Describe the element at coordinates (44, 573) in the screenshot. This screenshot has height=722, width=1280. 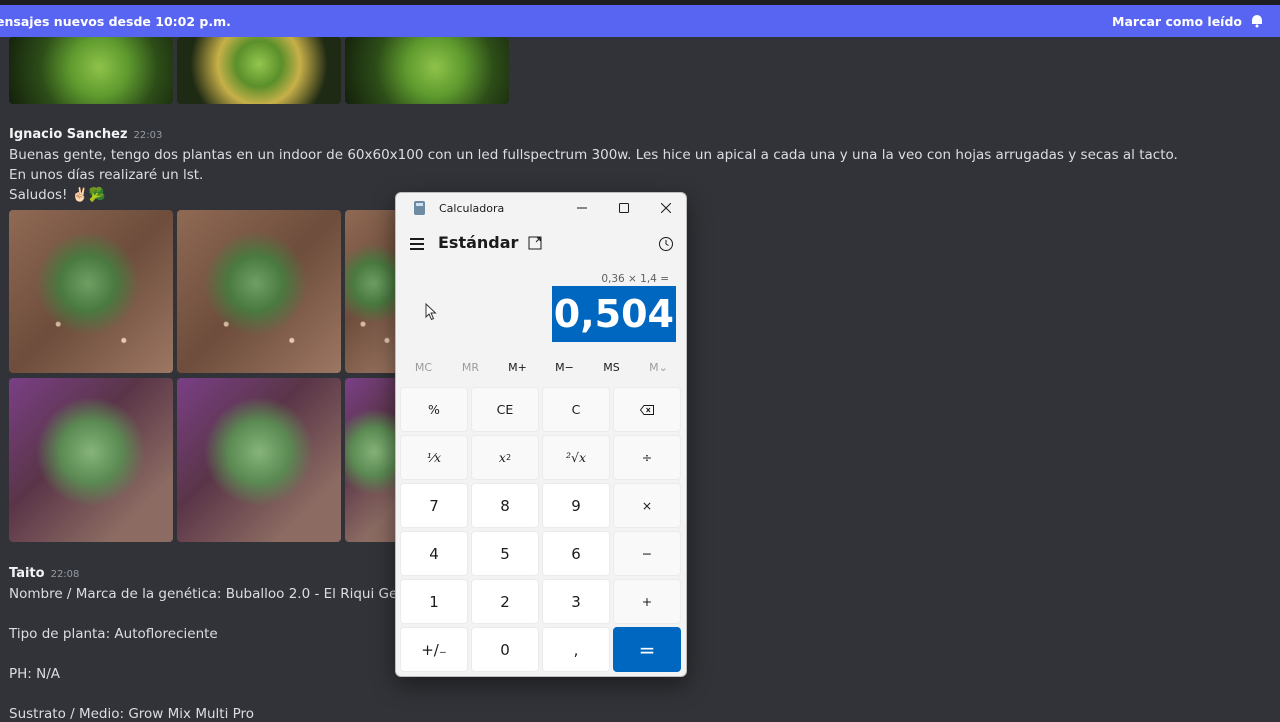
I see `message-author: Taito 22:08` at that location.